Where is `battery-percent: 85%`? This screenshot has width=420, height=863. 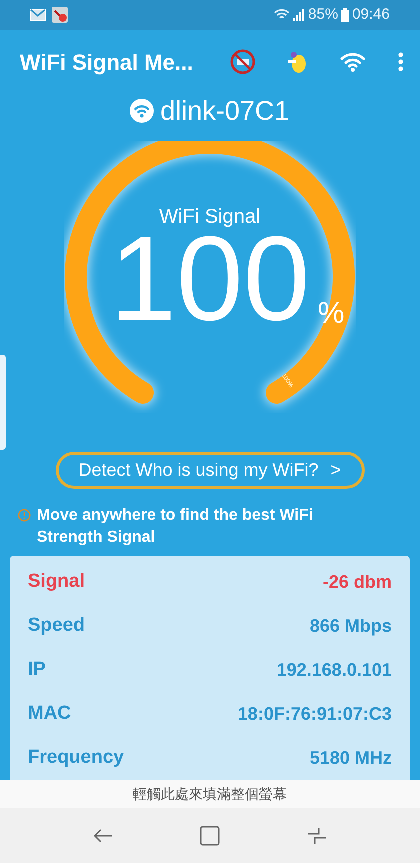 battery-percent: 85% is located at coordinates (323, 14).